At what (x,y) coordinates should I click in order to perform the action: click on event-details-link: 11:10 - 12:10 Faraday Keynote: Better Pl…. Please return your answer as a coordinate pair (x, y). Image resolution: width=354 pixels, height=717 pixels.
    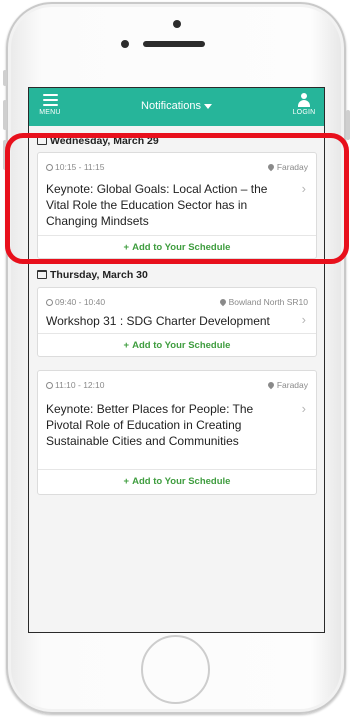
    Looking at the image, I should click on (177, 420).